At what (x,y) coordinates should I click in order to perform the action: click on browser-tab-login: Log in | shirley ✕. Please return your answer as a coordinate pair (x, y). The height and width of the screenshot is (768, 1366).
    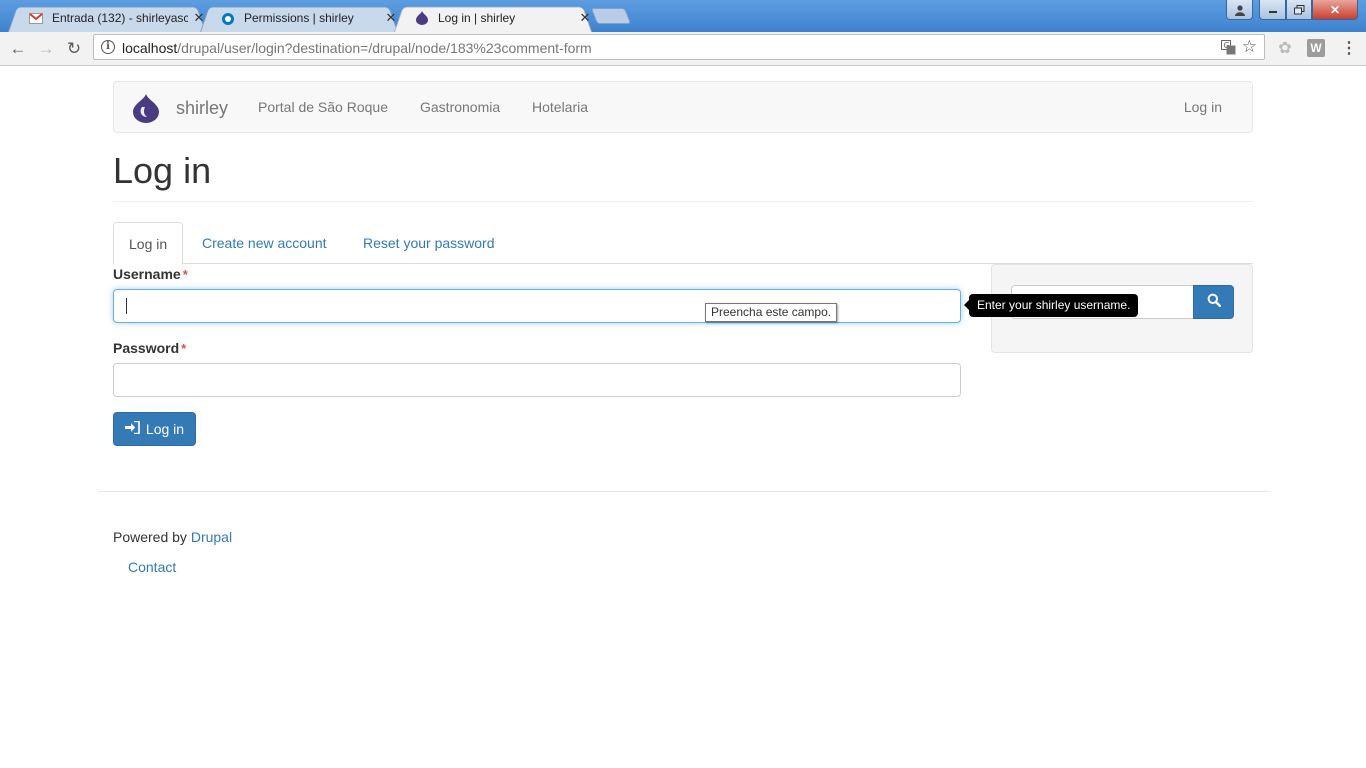
    Looking at the image, I should click on (493, 18).